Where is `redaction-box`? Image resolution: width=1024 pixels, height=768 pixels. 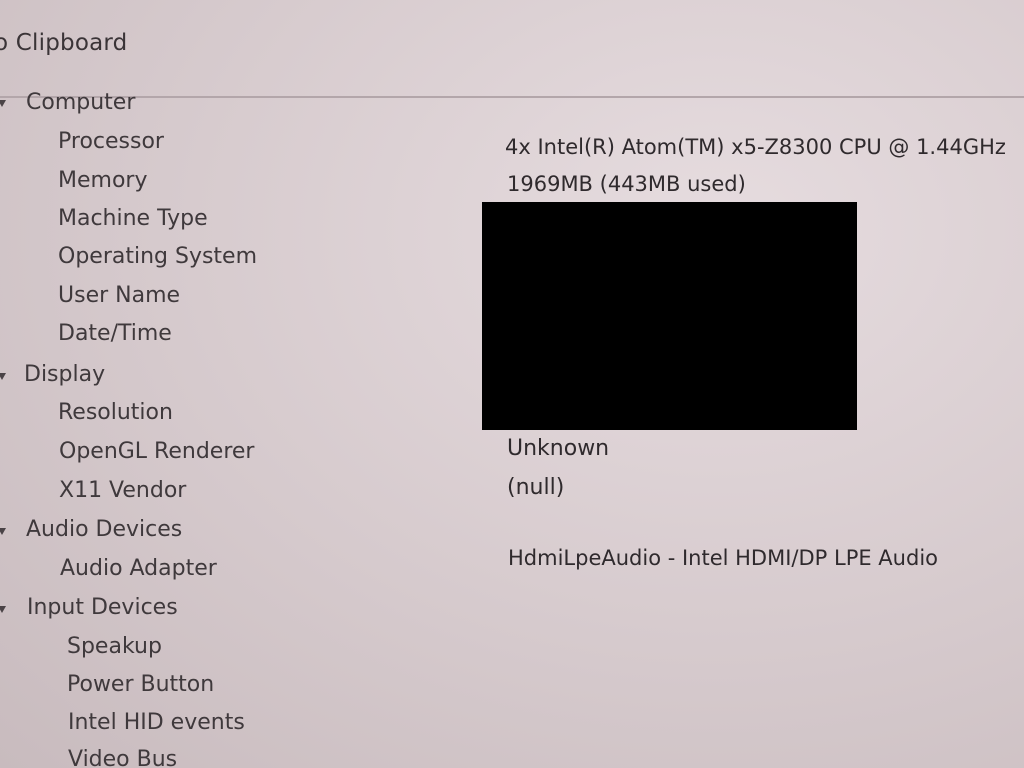 redaction-box is located at coordinates (669, 316).